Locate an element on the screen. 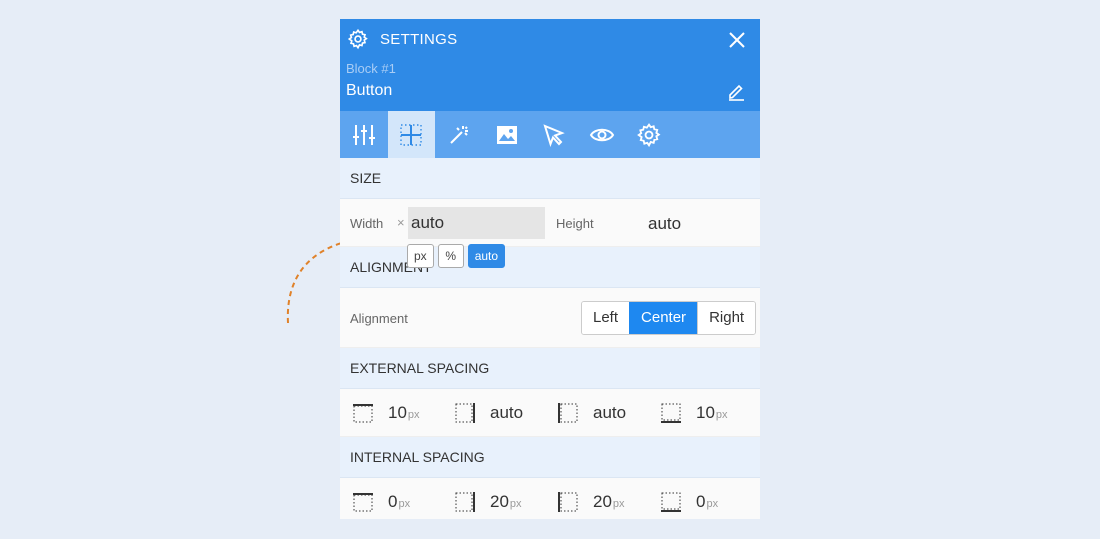 The image size is (1100, 539). section-alignment: ALIGNMENT is located at coordinates (550, 267).